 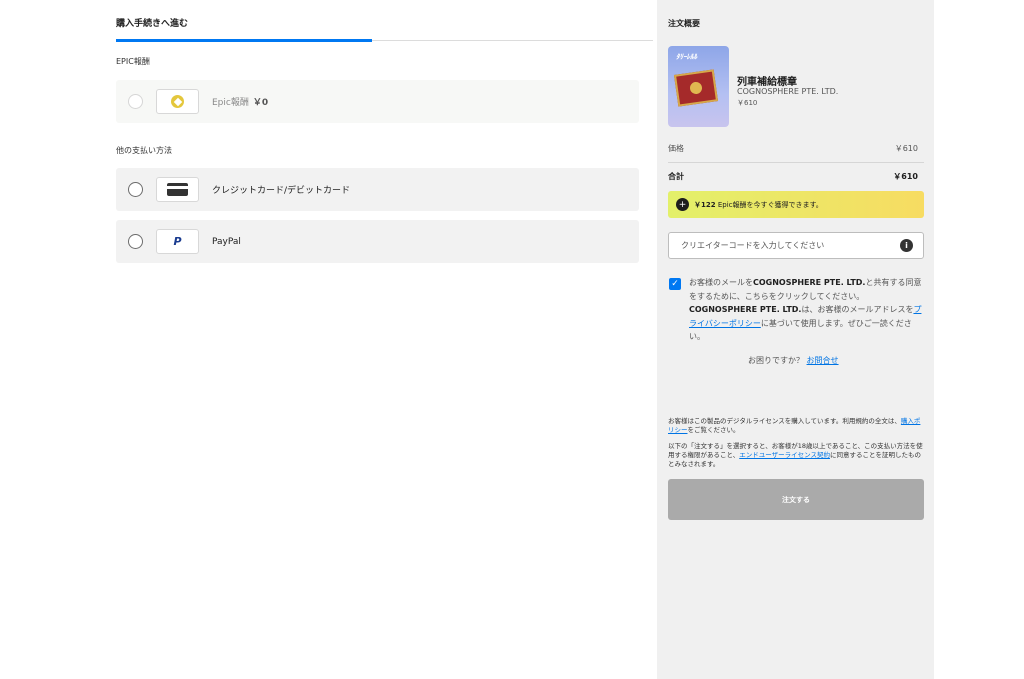 I want to click on paypal-radio, so click(x=135, y=241).